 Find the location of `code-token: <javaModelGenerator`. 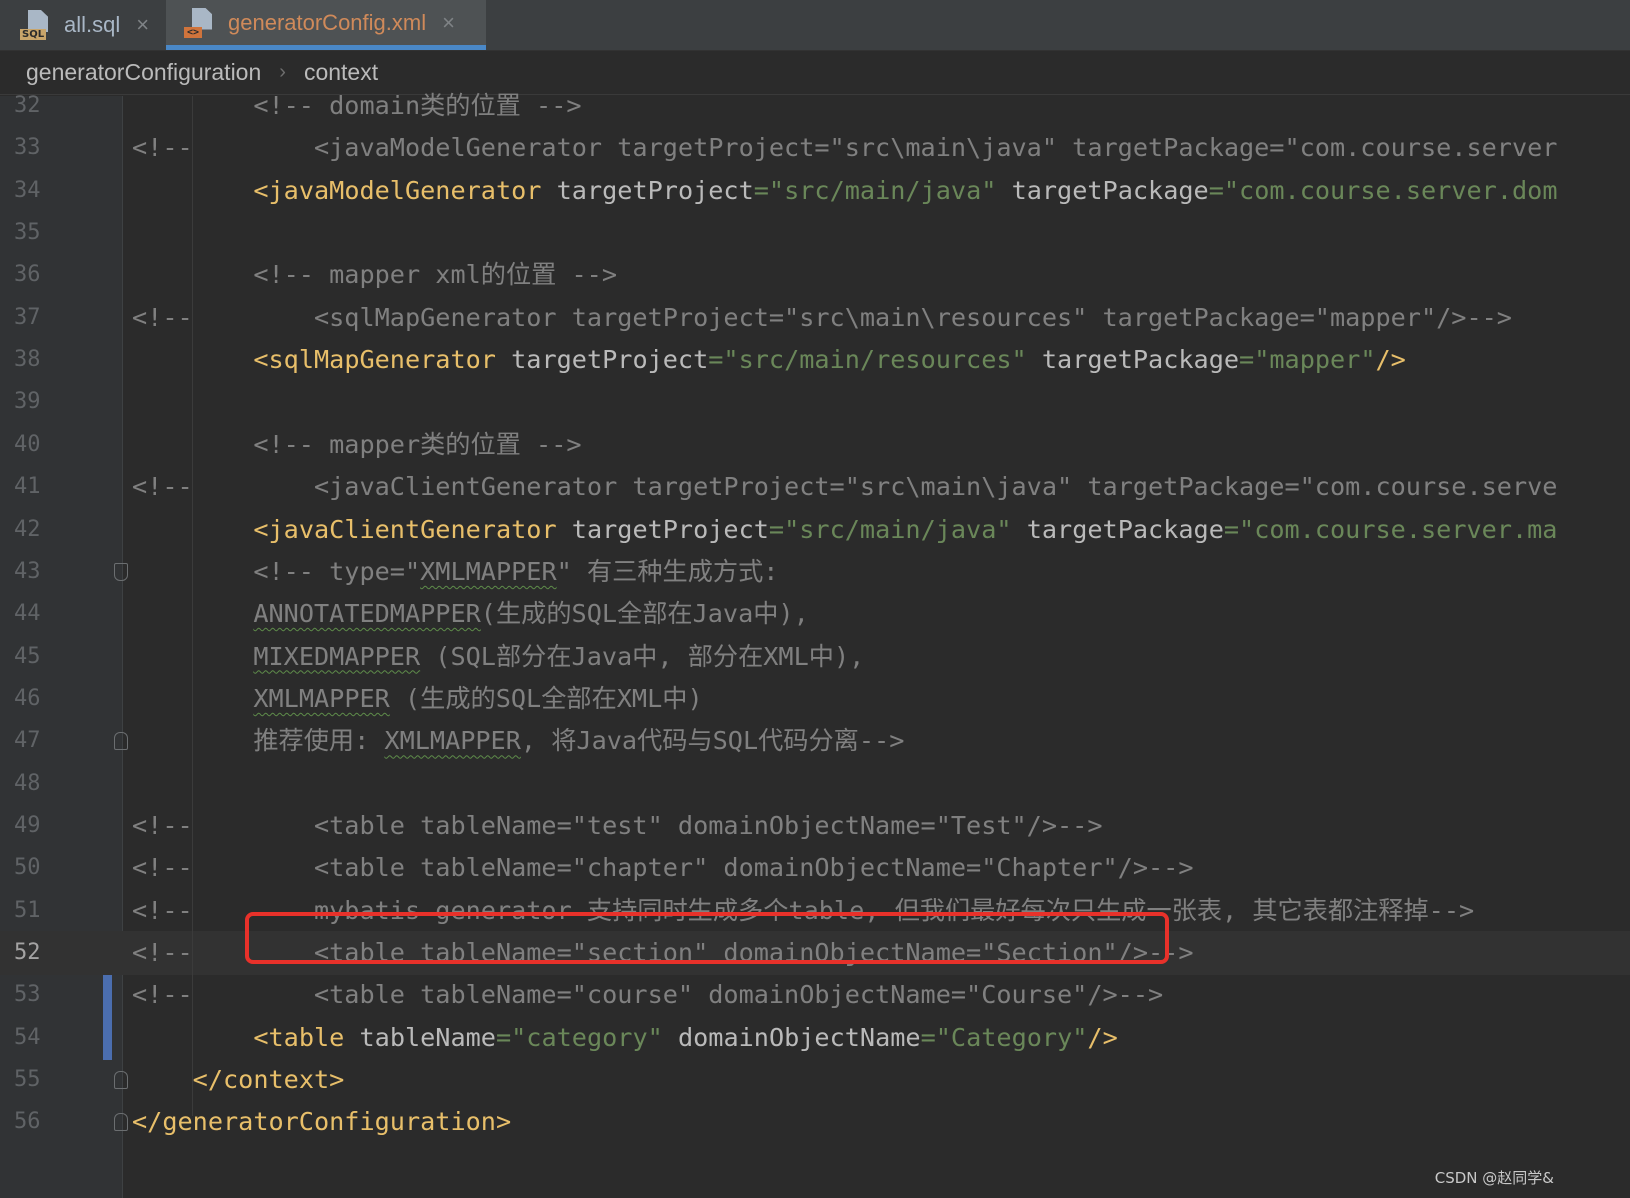

code-token: <javaModelGenerator is located at coordinates (405, 190).